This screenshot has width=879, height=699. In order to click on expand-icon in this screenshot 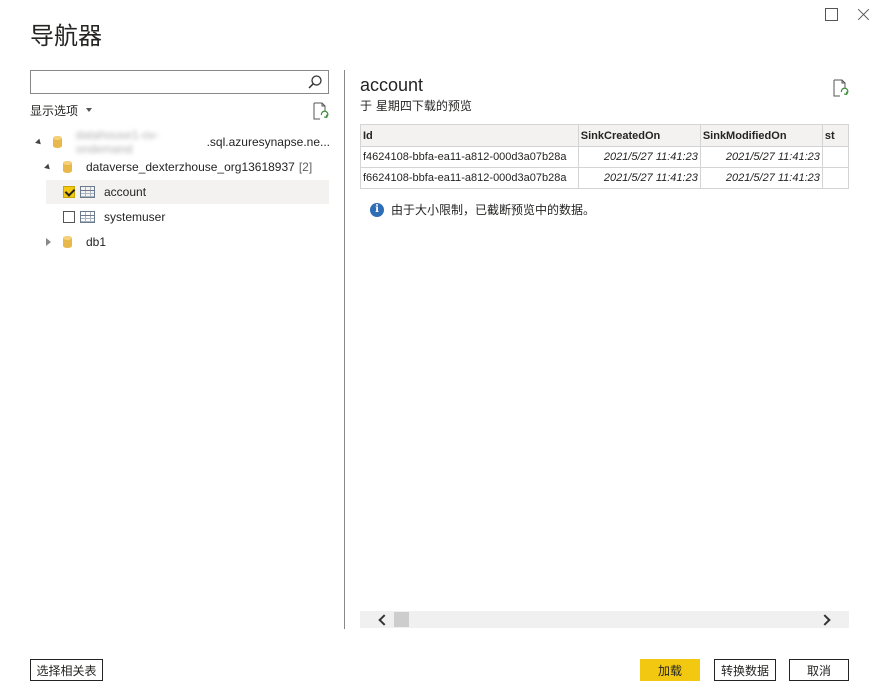, I will do `click(48, 242)`.